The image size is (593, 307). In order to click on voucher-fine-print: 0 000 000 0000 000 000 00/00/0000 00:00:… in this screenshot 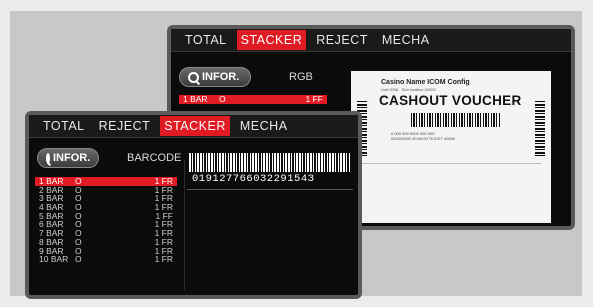, I will do `click(423, 136)`.